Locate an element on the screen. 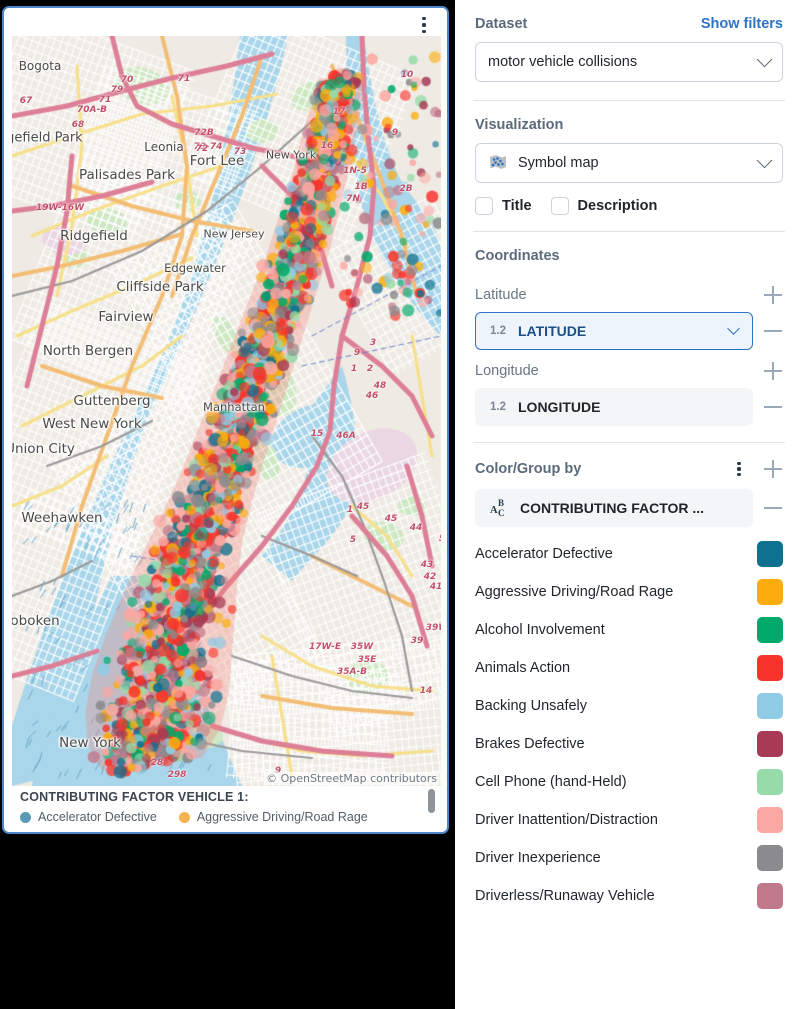 The height and width of the screenshot is (1009, 803). legend-row: Aggressive Driving/Road Rage is located at coordinates (629, 592).